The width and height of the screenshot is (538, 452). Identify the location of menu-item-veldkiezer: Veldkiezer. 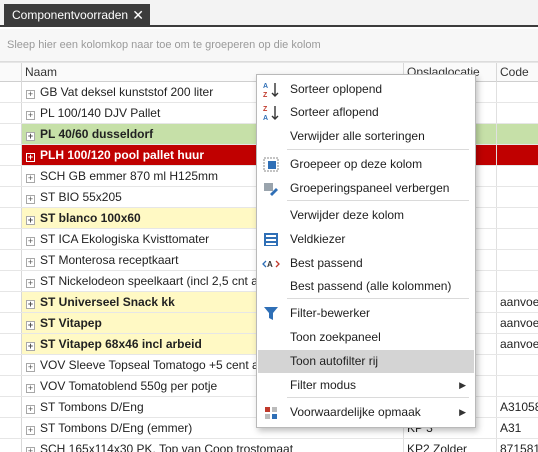
(366, 239).